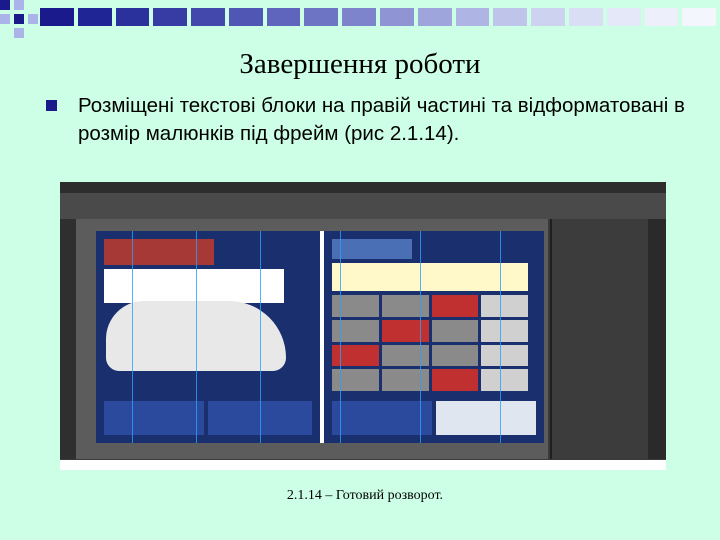  I want to click on gradient-bar, so click(380, 17).